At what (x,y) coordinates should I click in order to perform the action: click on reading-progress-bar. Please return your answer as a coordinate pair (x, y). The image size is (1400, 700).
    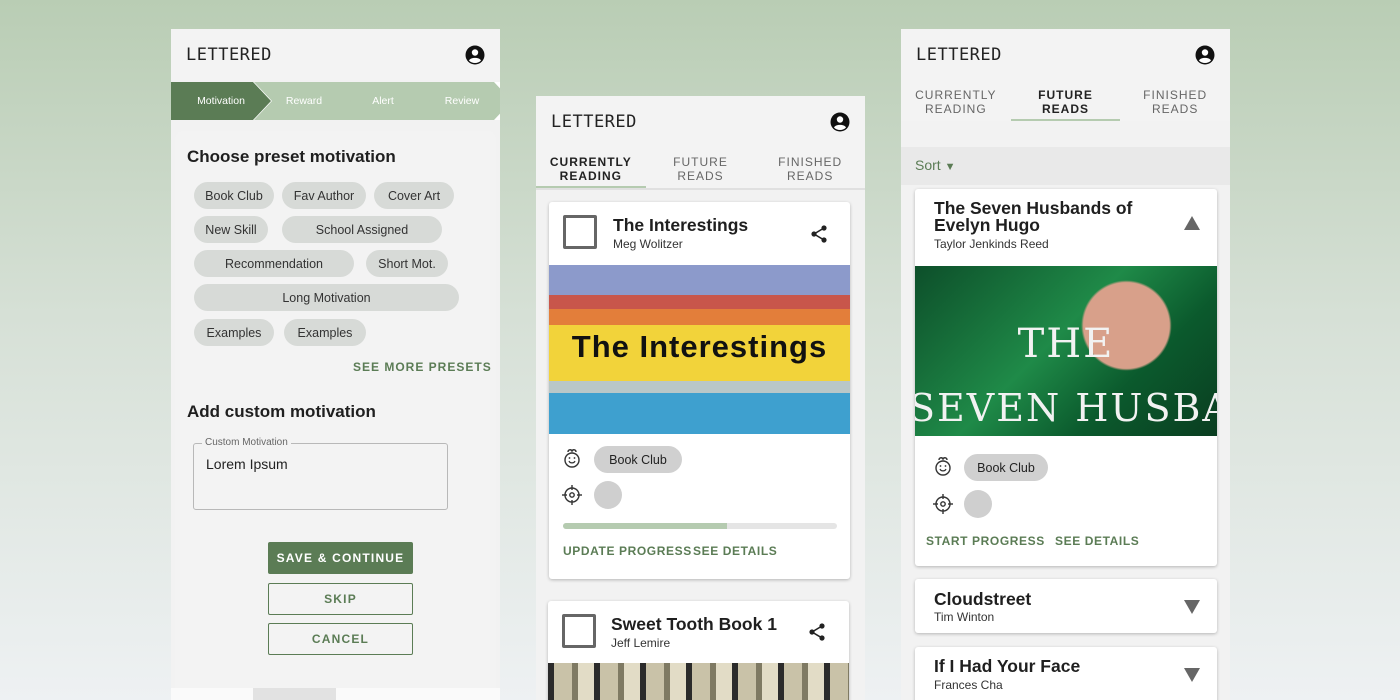
    Looking at the image, I should click on (700, 526).